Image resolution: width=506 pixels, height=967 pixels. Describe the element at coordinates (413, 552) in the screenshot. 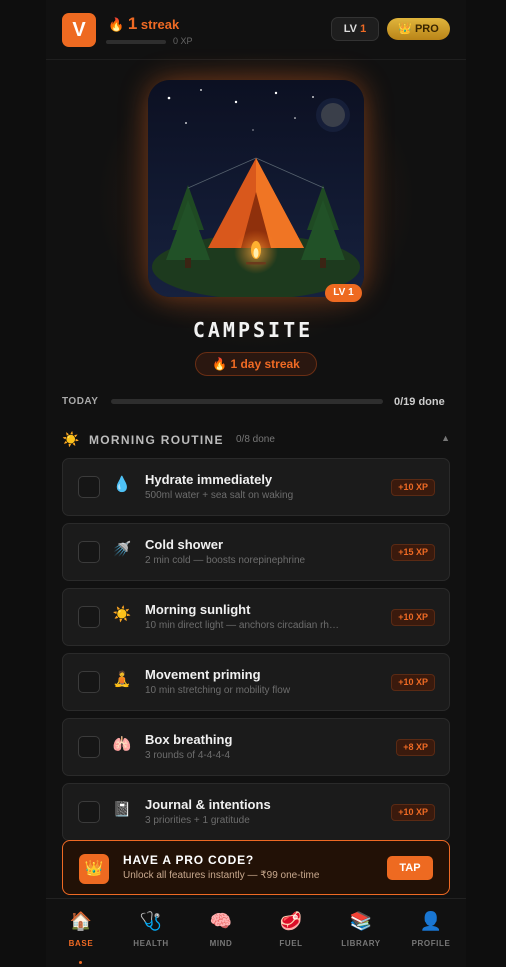

I see `task-xp-badge: +15 XP` at that location.